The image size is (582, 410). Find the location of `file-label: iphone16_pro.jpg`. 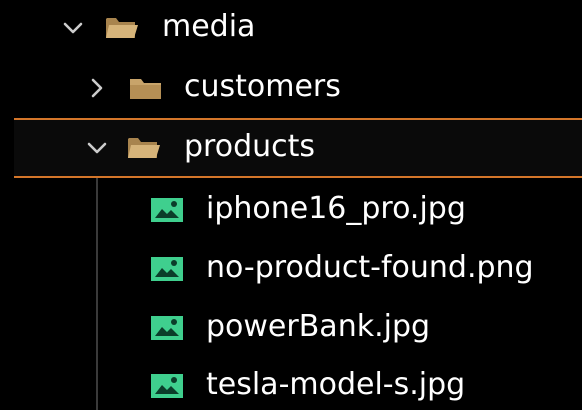

file-label: iphone16_pro.jpg is located at coordinates (336, 208).